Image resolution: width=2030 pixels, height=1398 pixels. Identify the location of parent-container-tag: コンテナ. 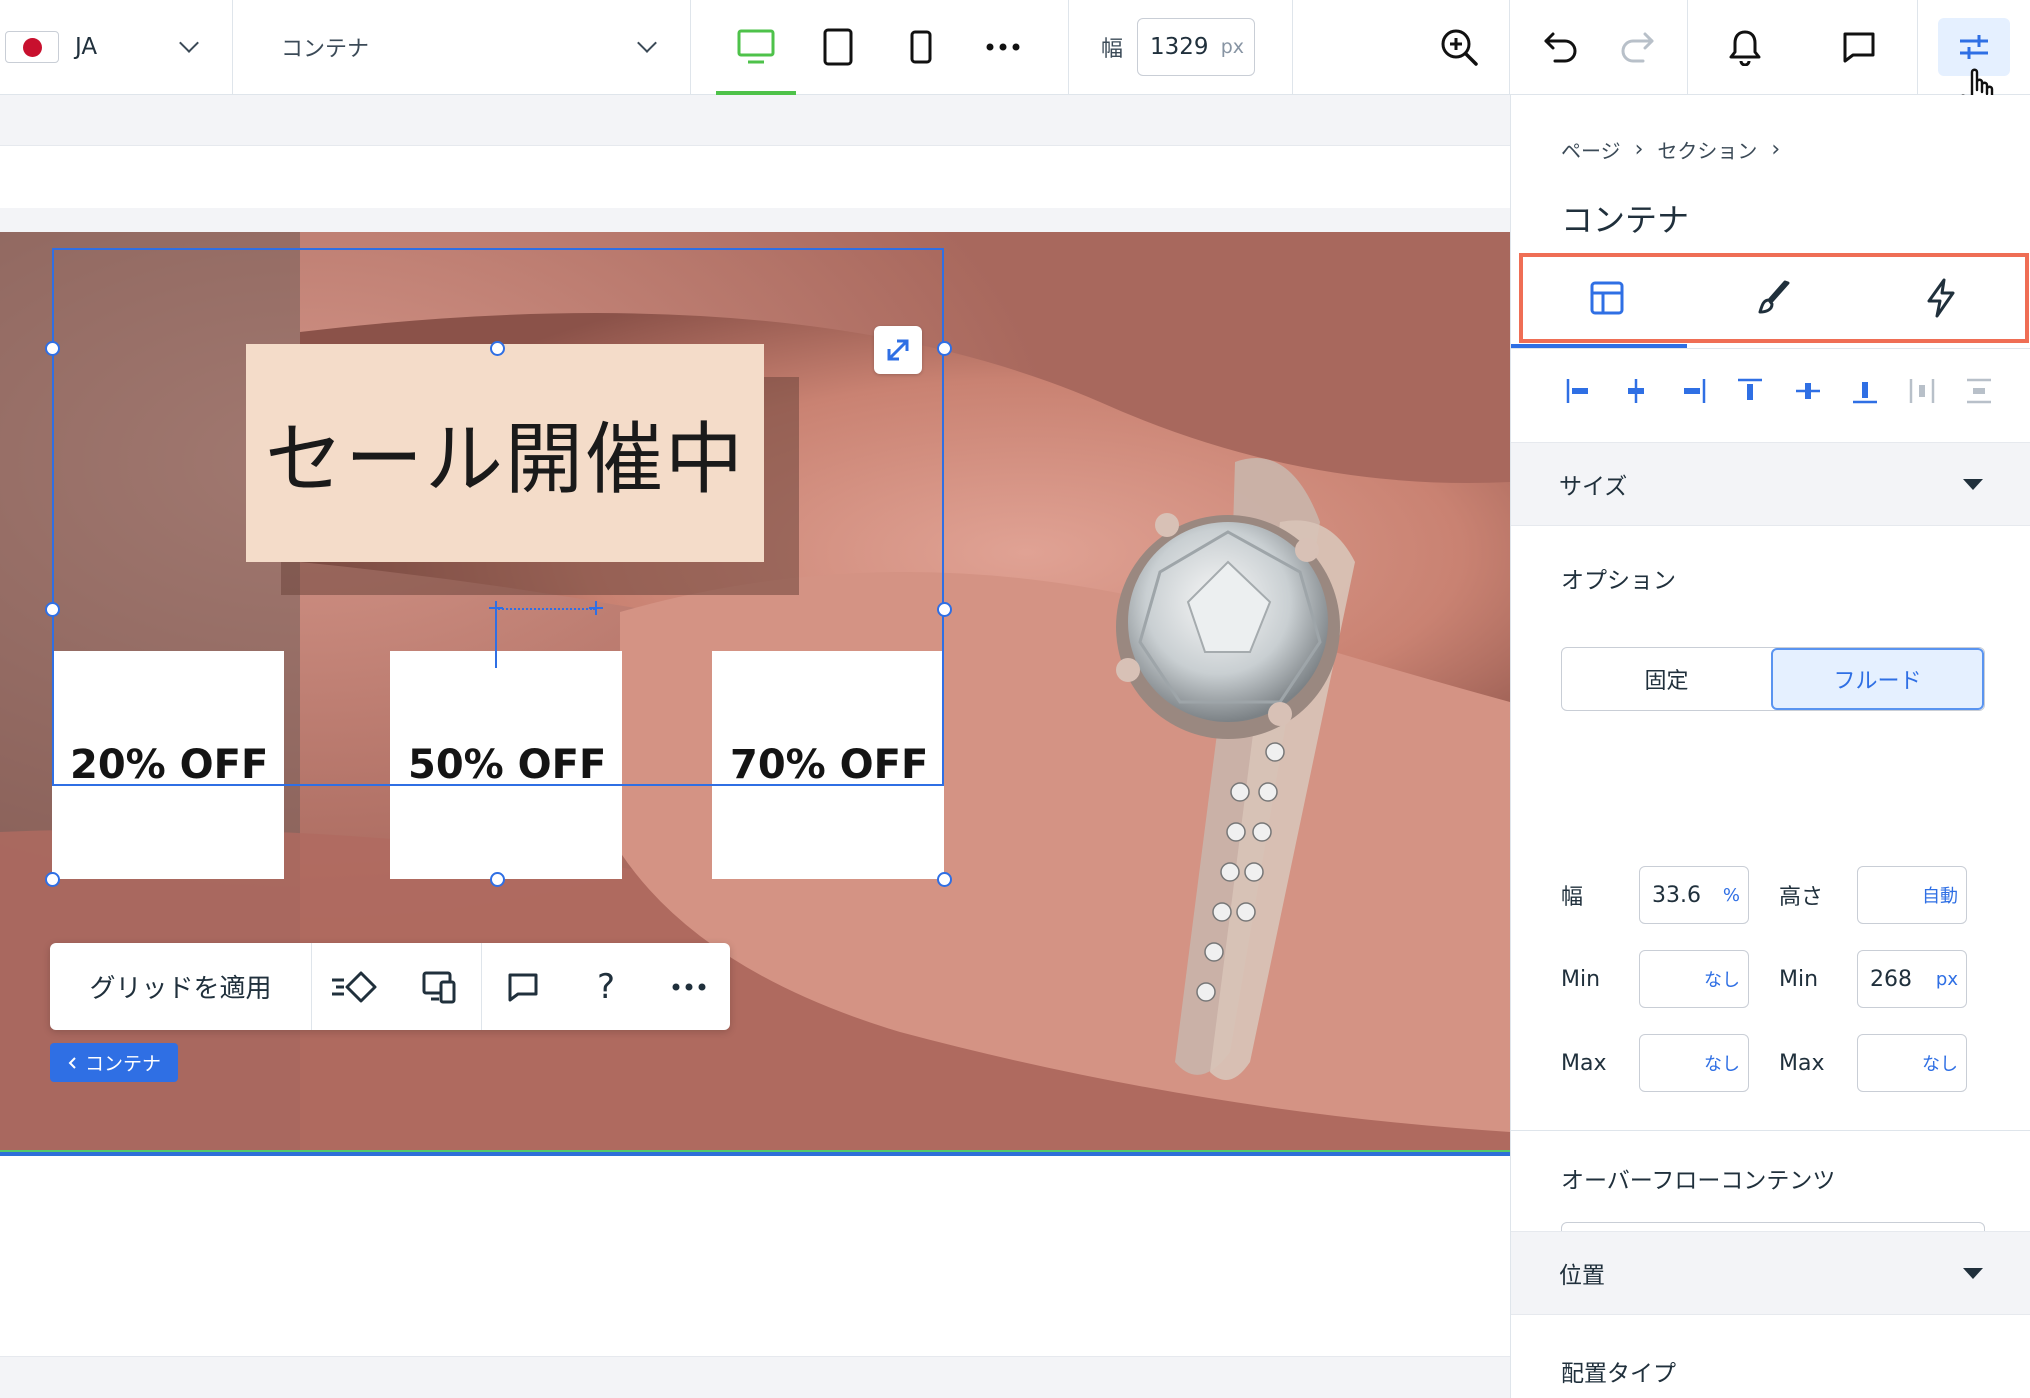
(114, 1062).